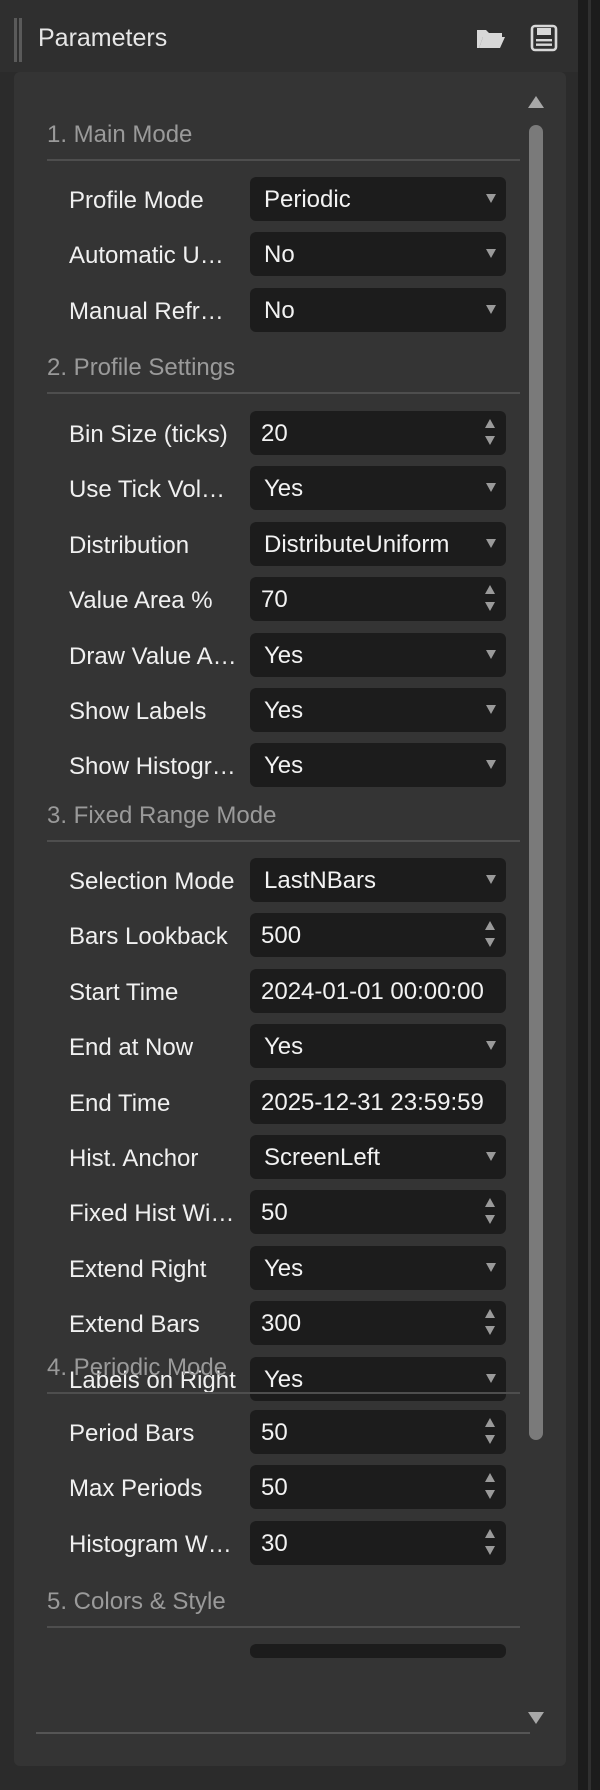 This screenshot has width=600, height=1790. What do you see at coordinates (148, 434) in the screenshot?
I see `parameter-label: Bin Size (ticks)` at bounding box center [148, 434].